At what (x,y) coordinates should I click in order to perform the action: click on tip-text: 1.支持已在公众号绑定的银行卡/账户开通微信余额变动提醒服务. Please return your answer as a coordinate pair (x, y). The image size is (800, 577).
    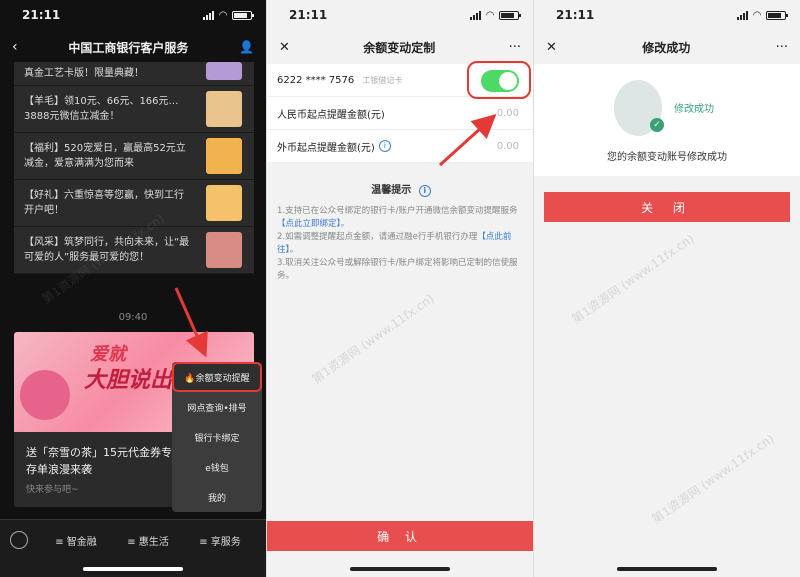
    Looking at the image, I should click on (397, 211).